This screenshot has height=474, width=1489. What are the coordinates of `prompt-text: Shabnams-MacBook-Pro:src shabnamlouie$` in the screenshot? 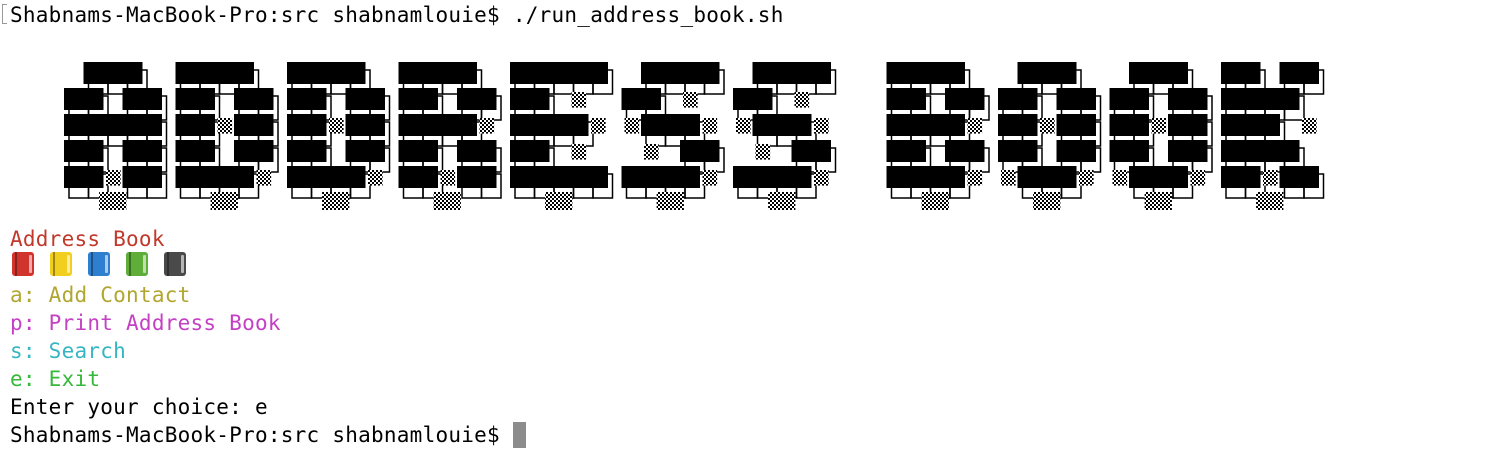 It's located at (261, 435).